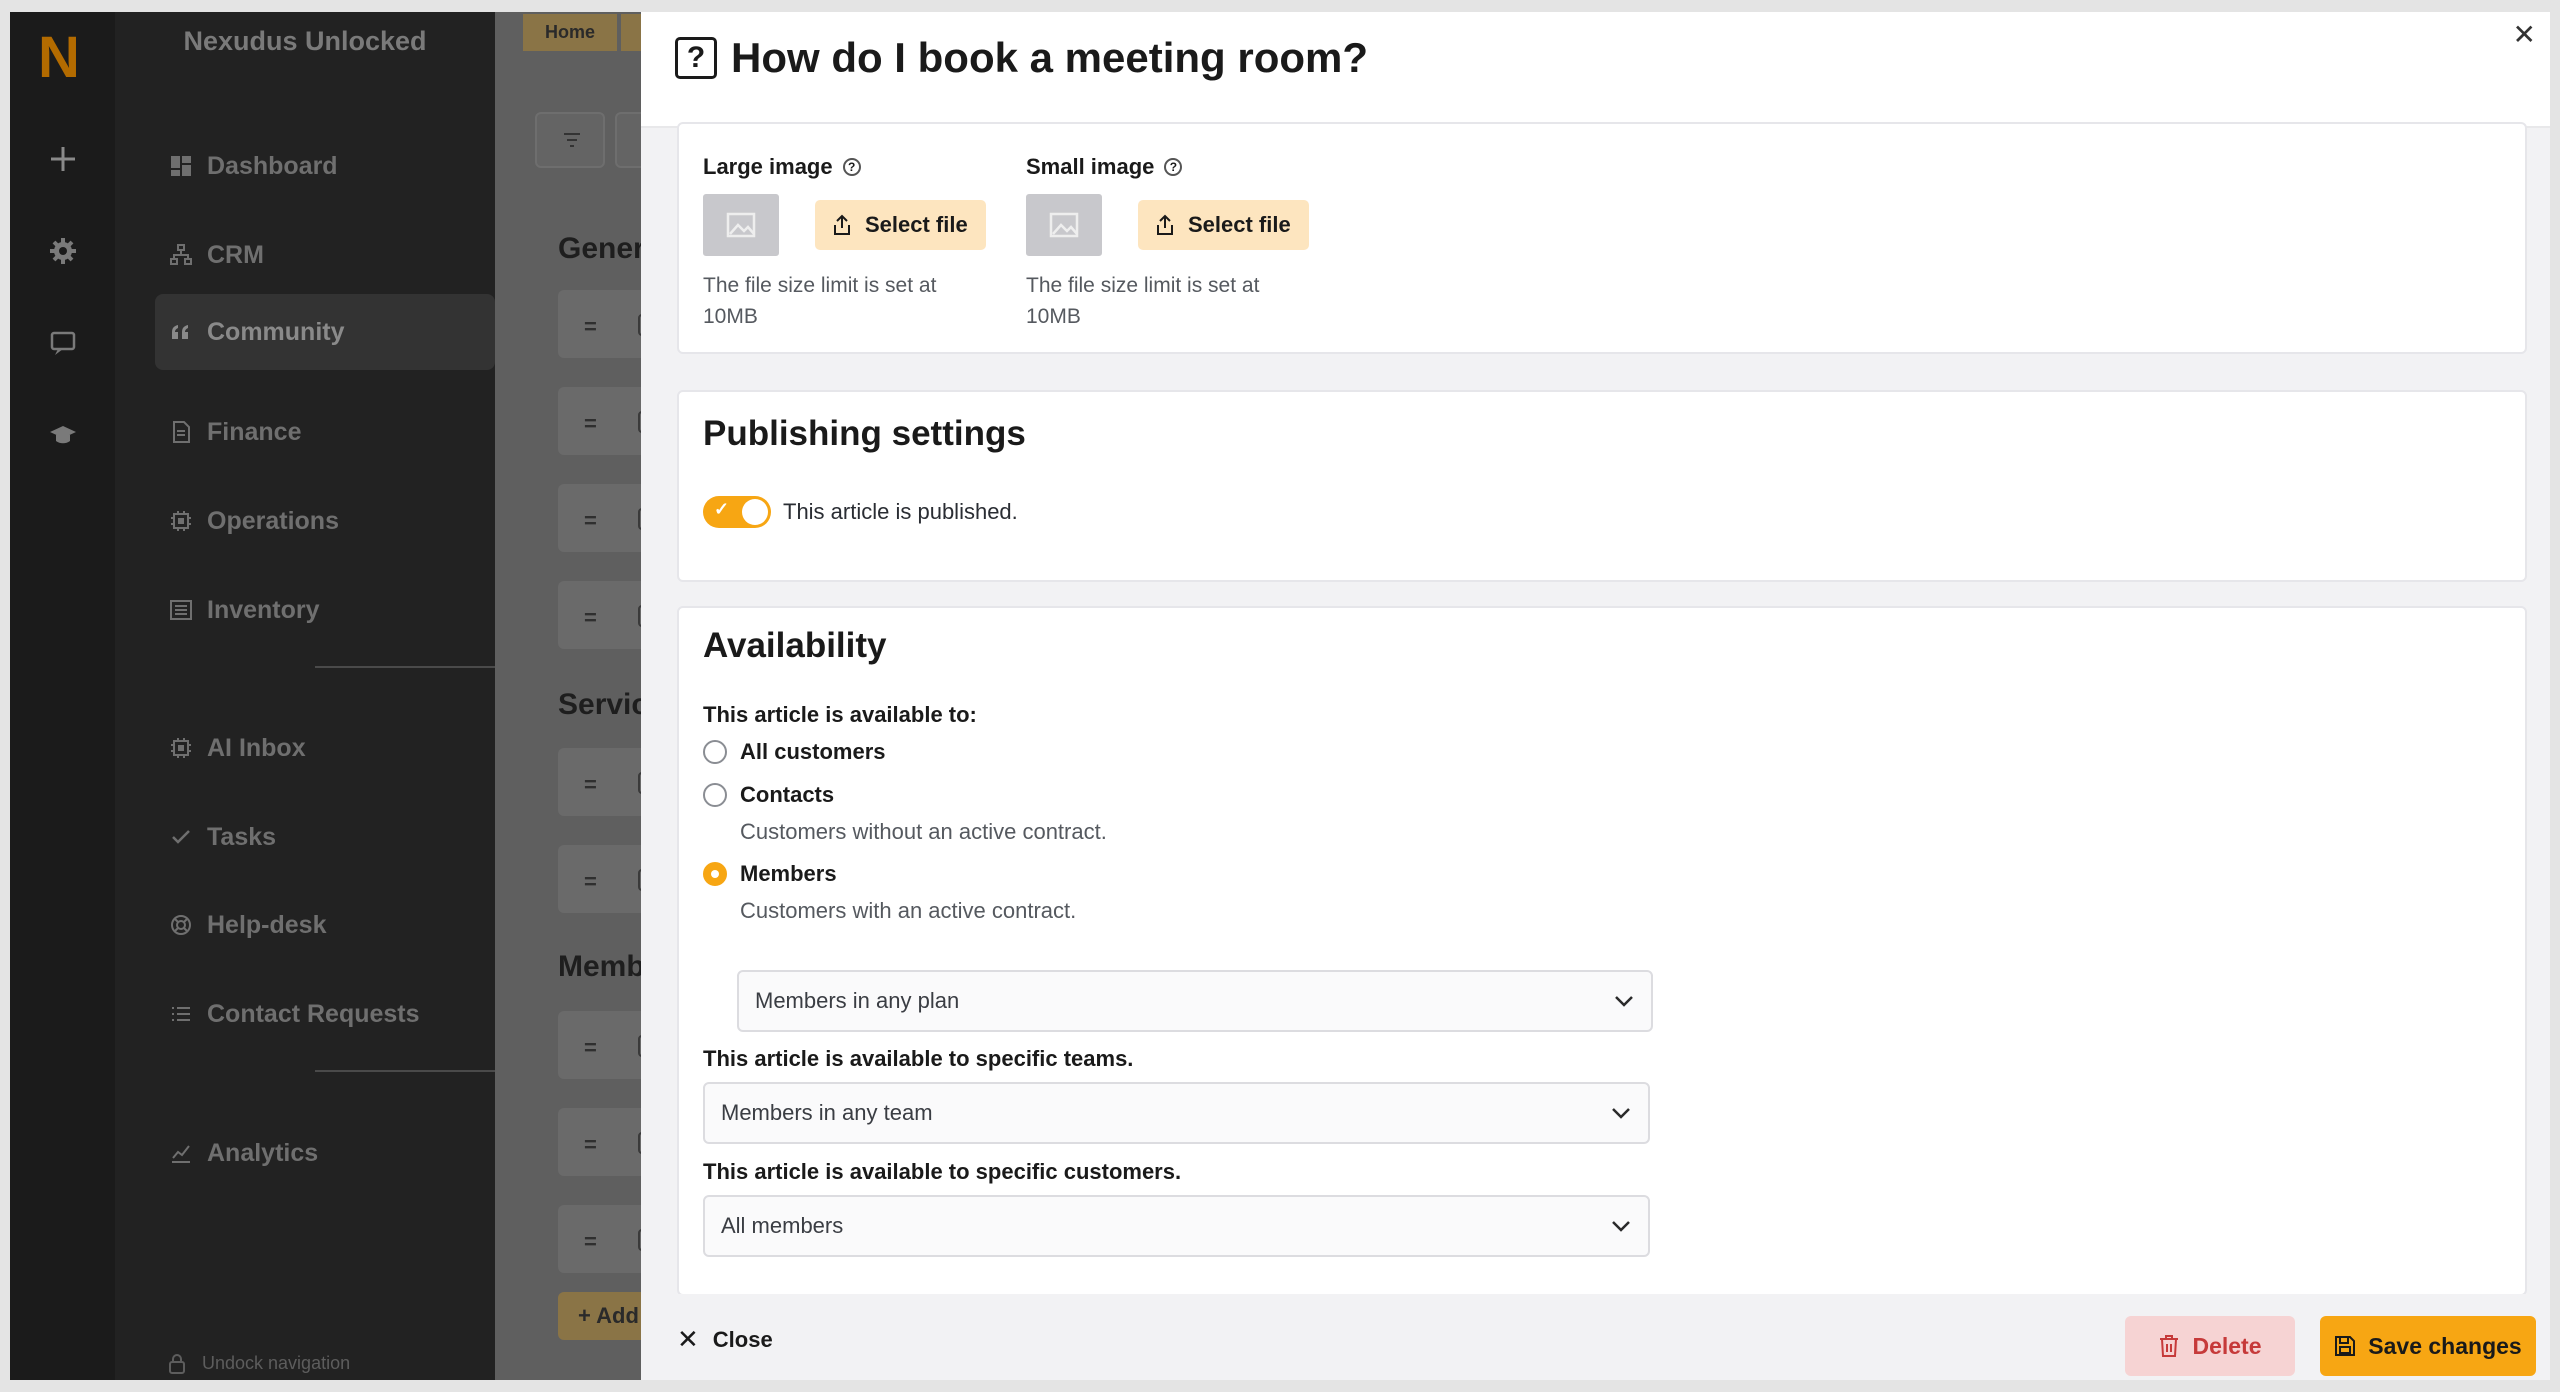 This screenshot has width=2560, height=1392. Describe the element at coordinates (1090, 166) in the screenshot. I see `small-image-label-text: Small image` at that location.